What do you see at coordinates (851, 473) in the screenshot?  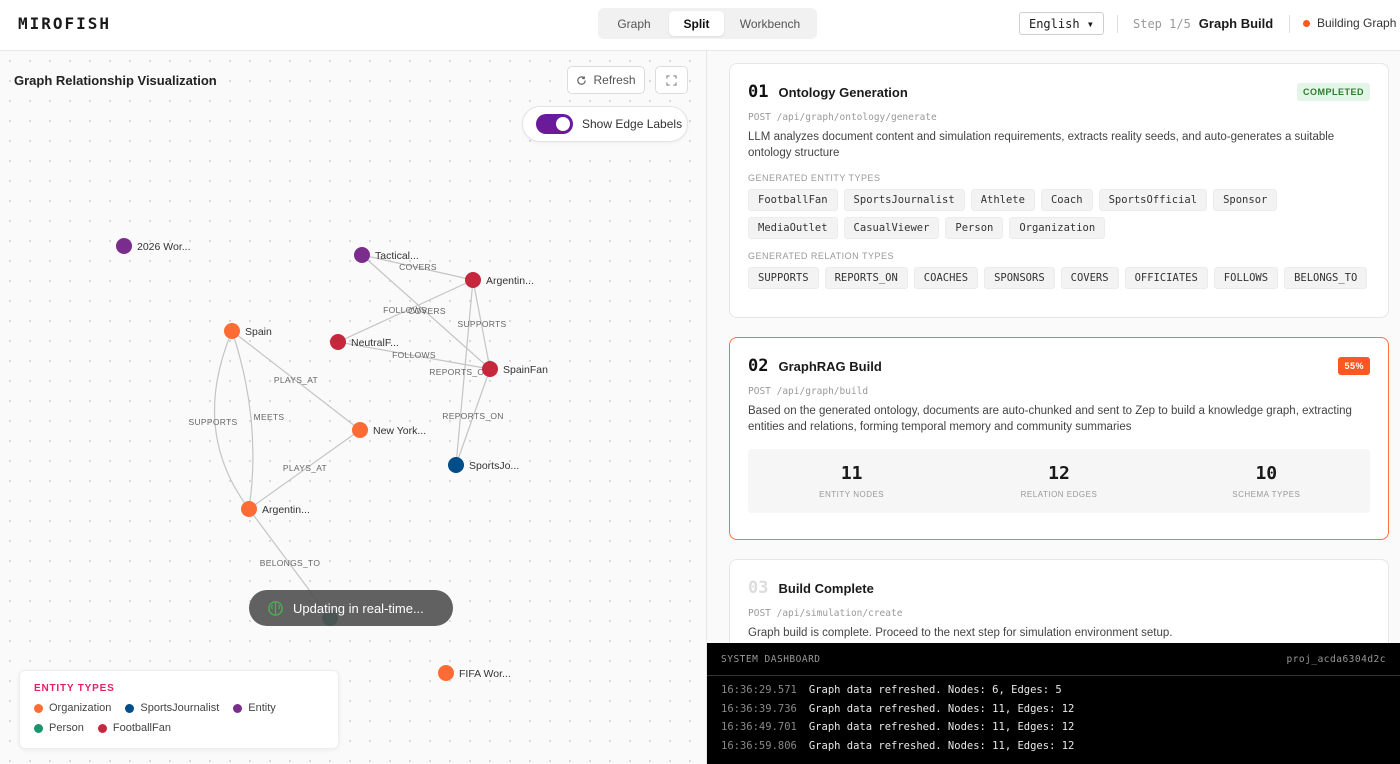 I see `stat-value: 11` at bounding box center [851, 473].